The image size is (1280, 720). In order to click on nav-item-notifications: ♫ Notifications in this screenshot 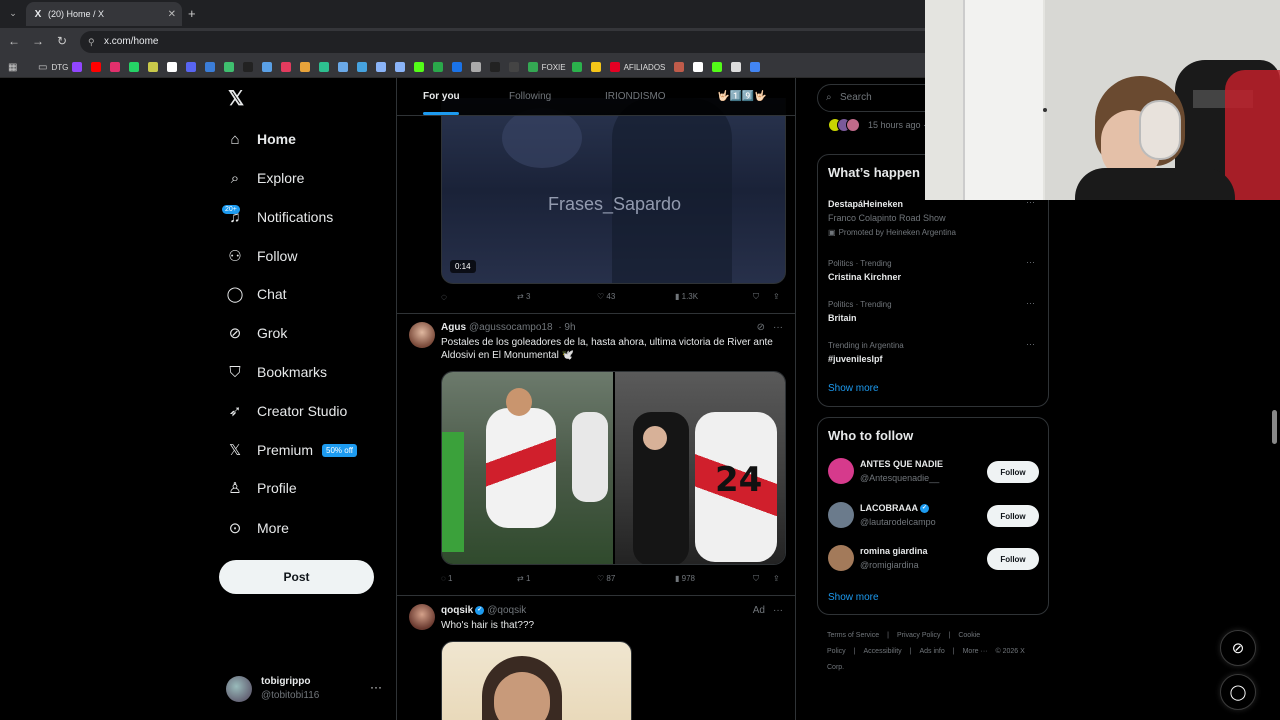, I will do `click(279, 217)`.